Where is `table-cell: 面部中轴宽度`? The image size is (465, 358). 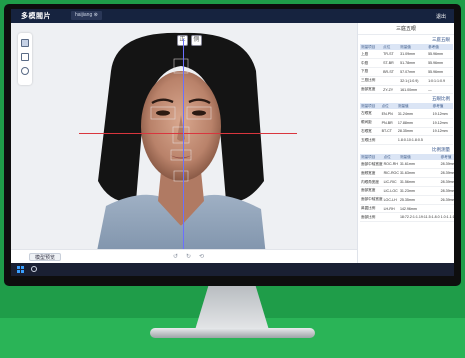 table-cell: 面部中轴宽度 is located at coordinates (371, 200).